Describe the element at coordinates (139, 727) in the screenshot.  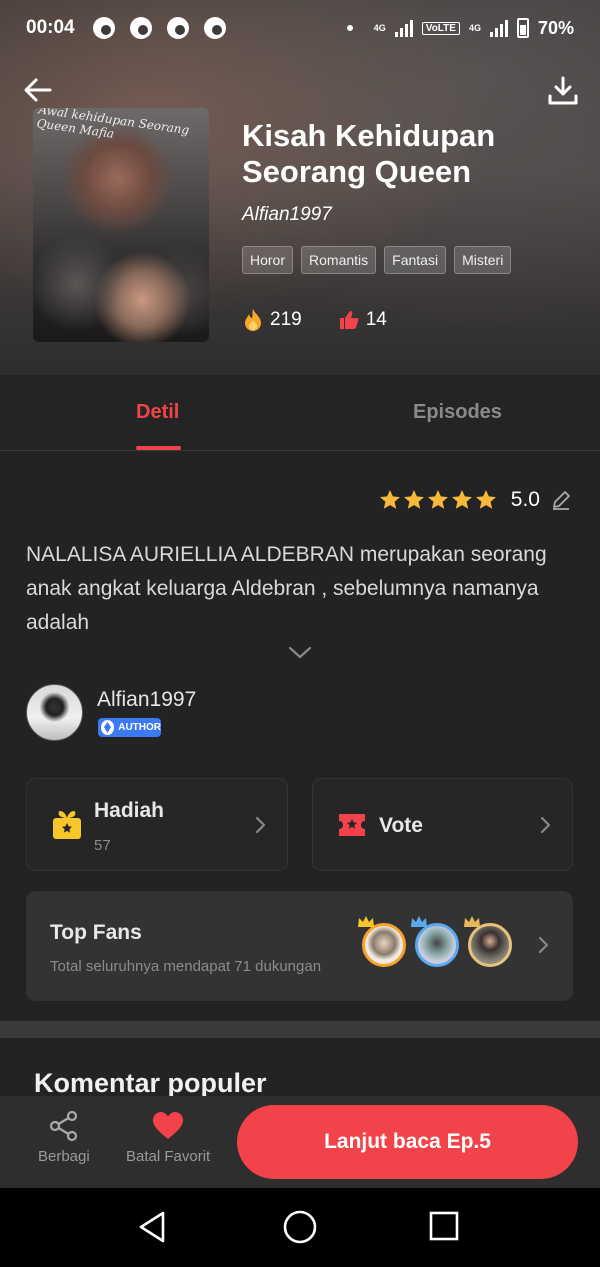
I see `author-badge-label: AUTHOR` at that location.